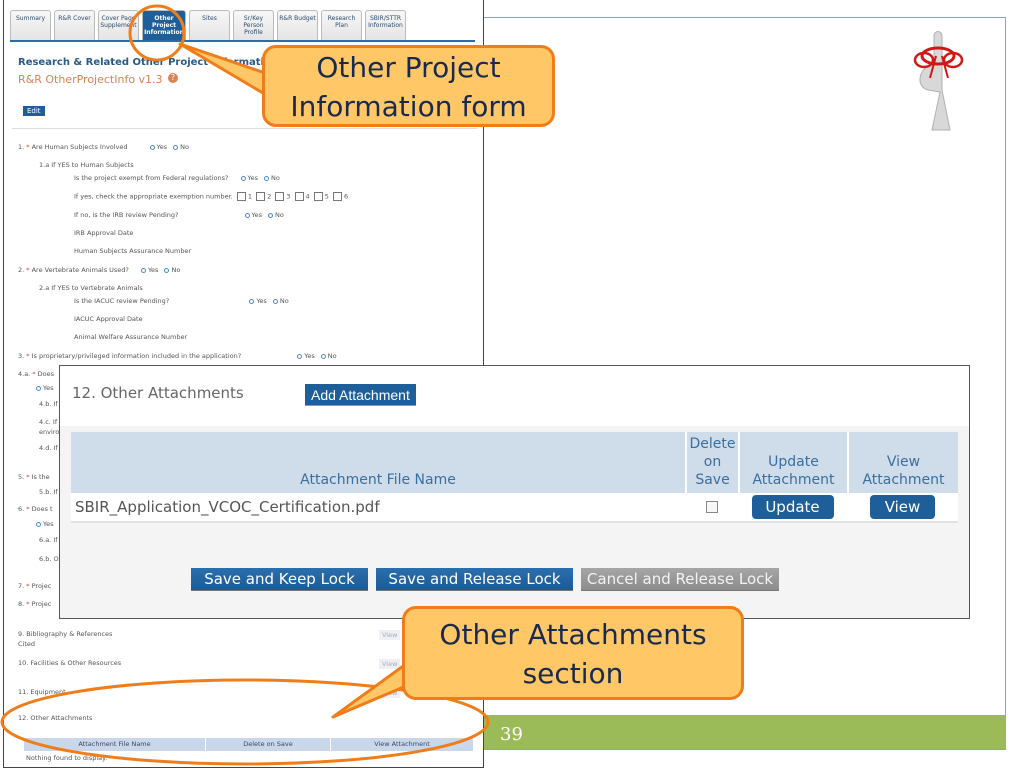  I want to click on empty-table-message: Nothing found to display., so click(67, 758).